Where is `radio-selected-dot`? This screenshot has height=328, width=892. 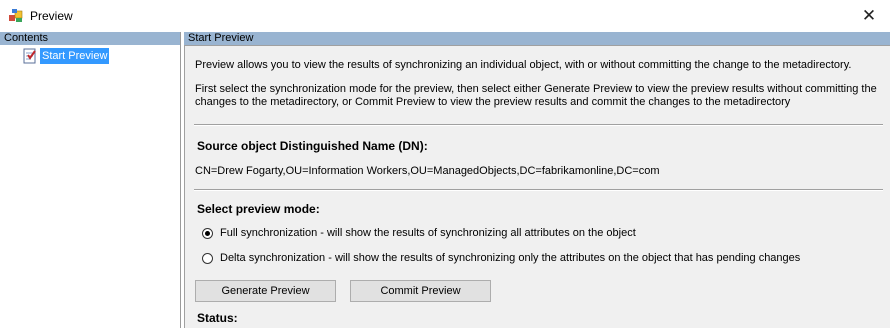 radio-selected-dot is located at coordinates (207, 233).